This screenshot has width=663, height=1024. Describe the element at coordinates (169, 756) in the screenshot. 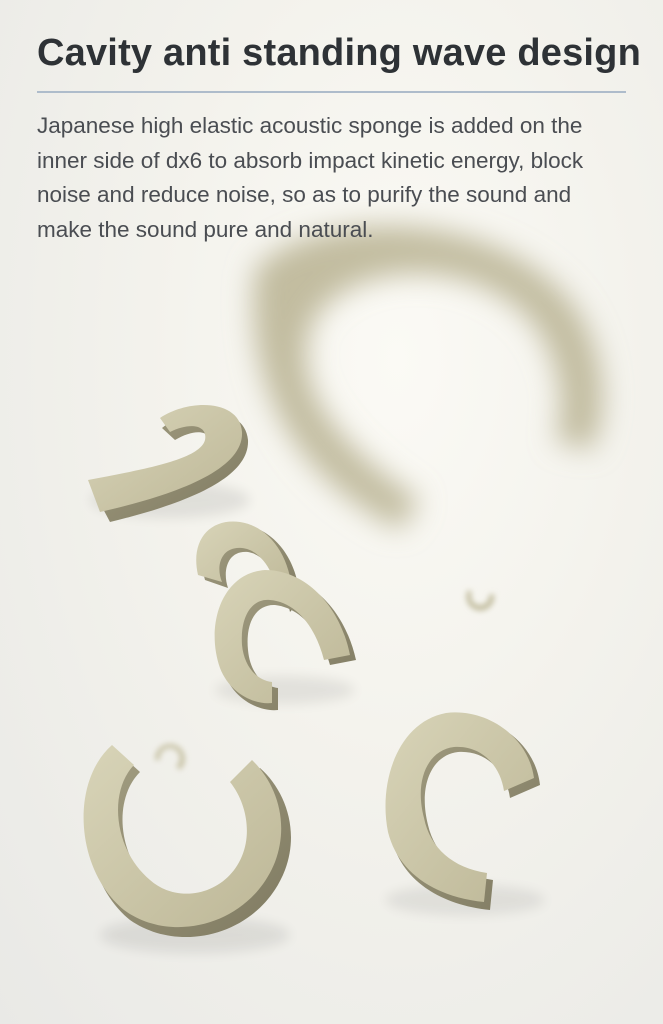

I see `blurred-small-ring-left` at that location.